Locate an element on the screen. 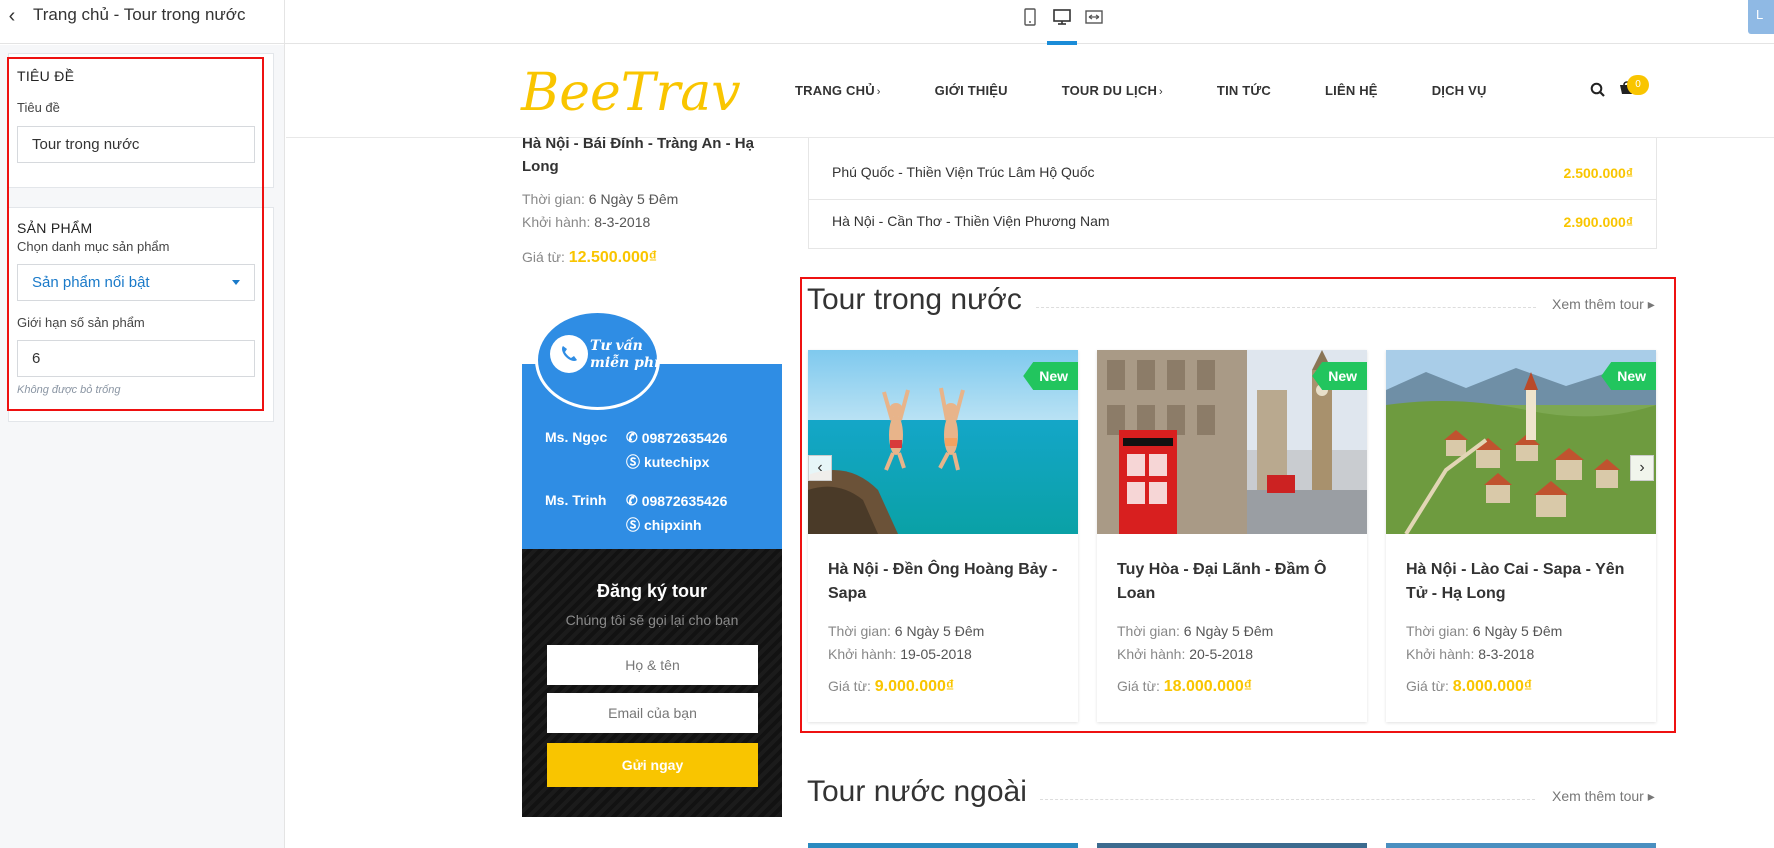 Image resolution: width=1774 pixels, height=848 pixels. international-section-title: Tour nước ngoài is located at coordinates (917, 791).